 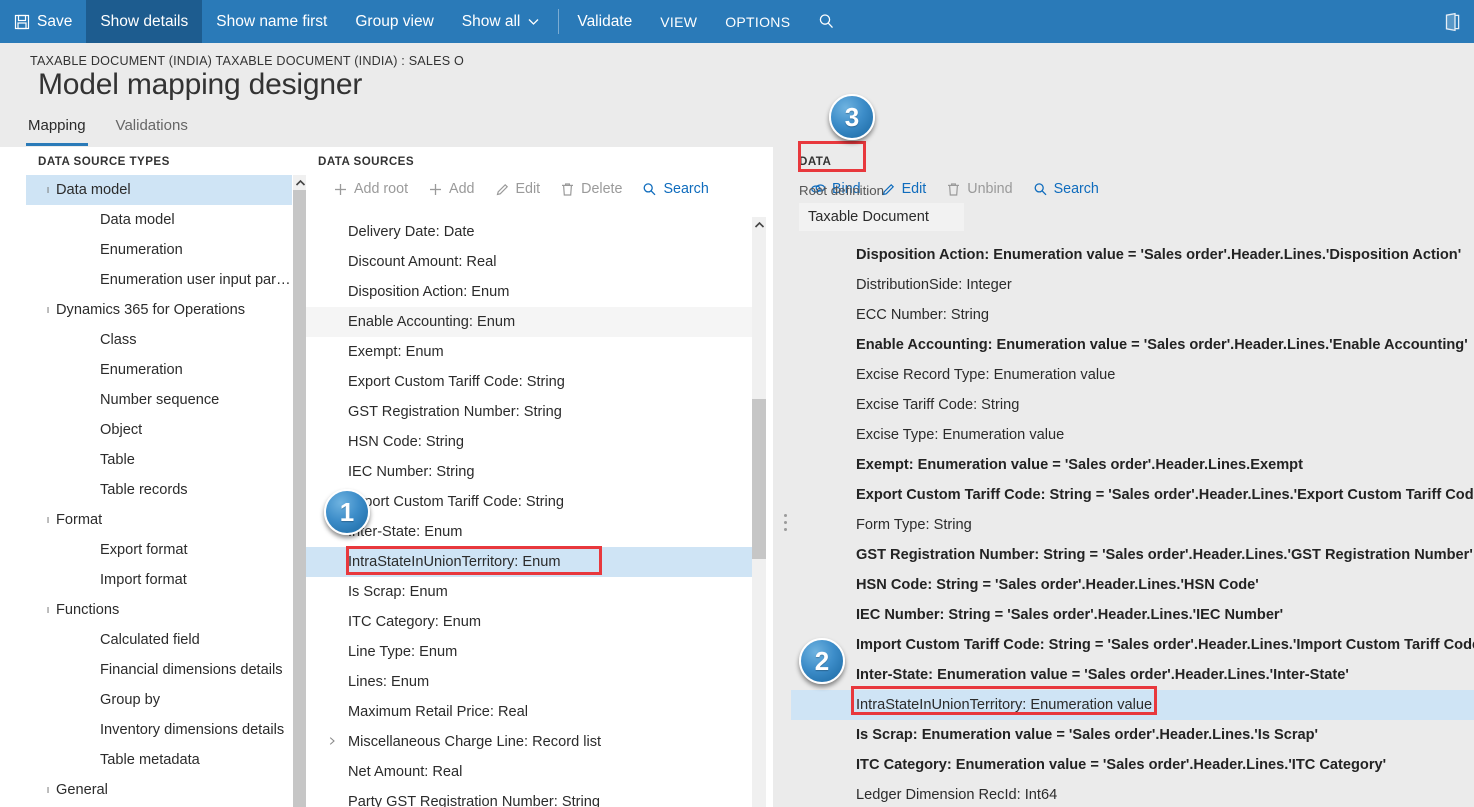 I want to click on view-menu: VIEW, so click(x=678, y=21).